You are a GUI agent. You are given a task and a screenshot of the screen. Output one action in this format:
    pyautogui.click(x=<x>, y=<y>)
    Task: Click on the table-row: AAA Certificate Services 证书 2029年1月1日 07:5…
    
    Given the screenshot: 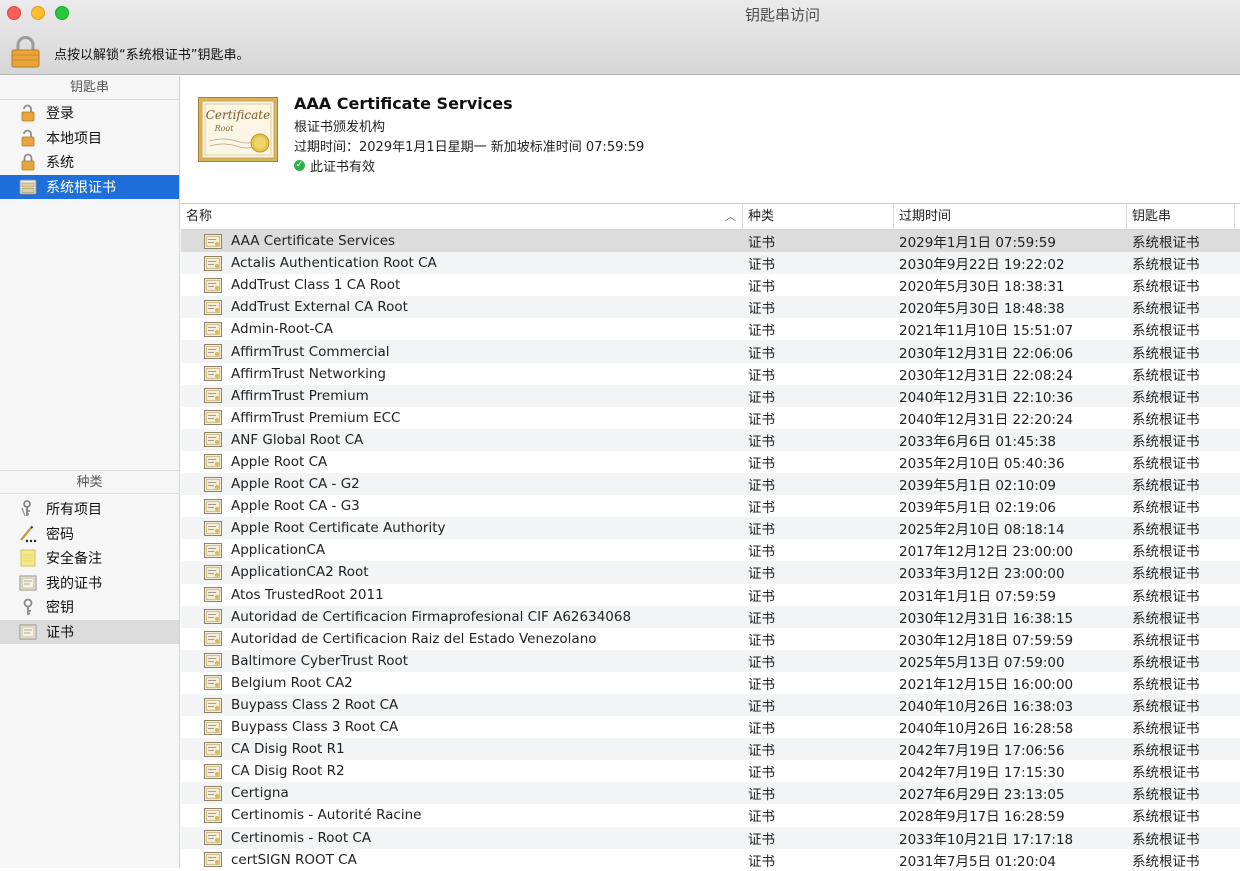 What is the action you would take?
    pyautogui.click(x=710, y=241)
    